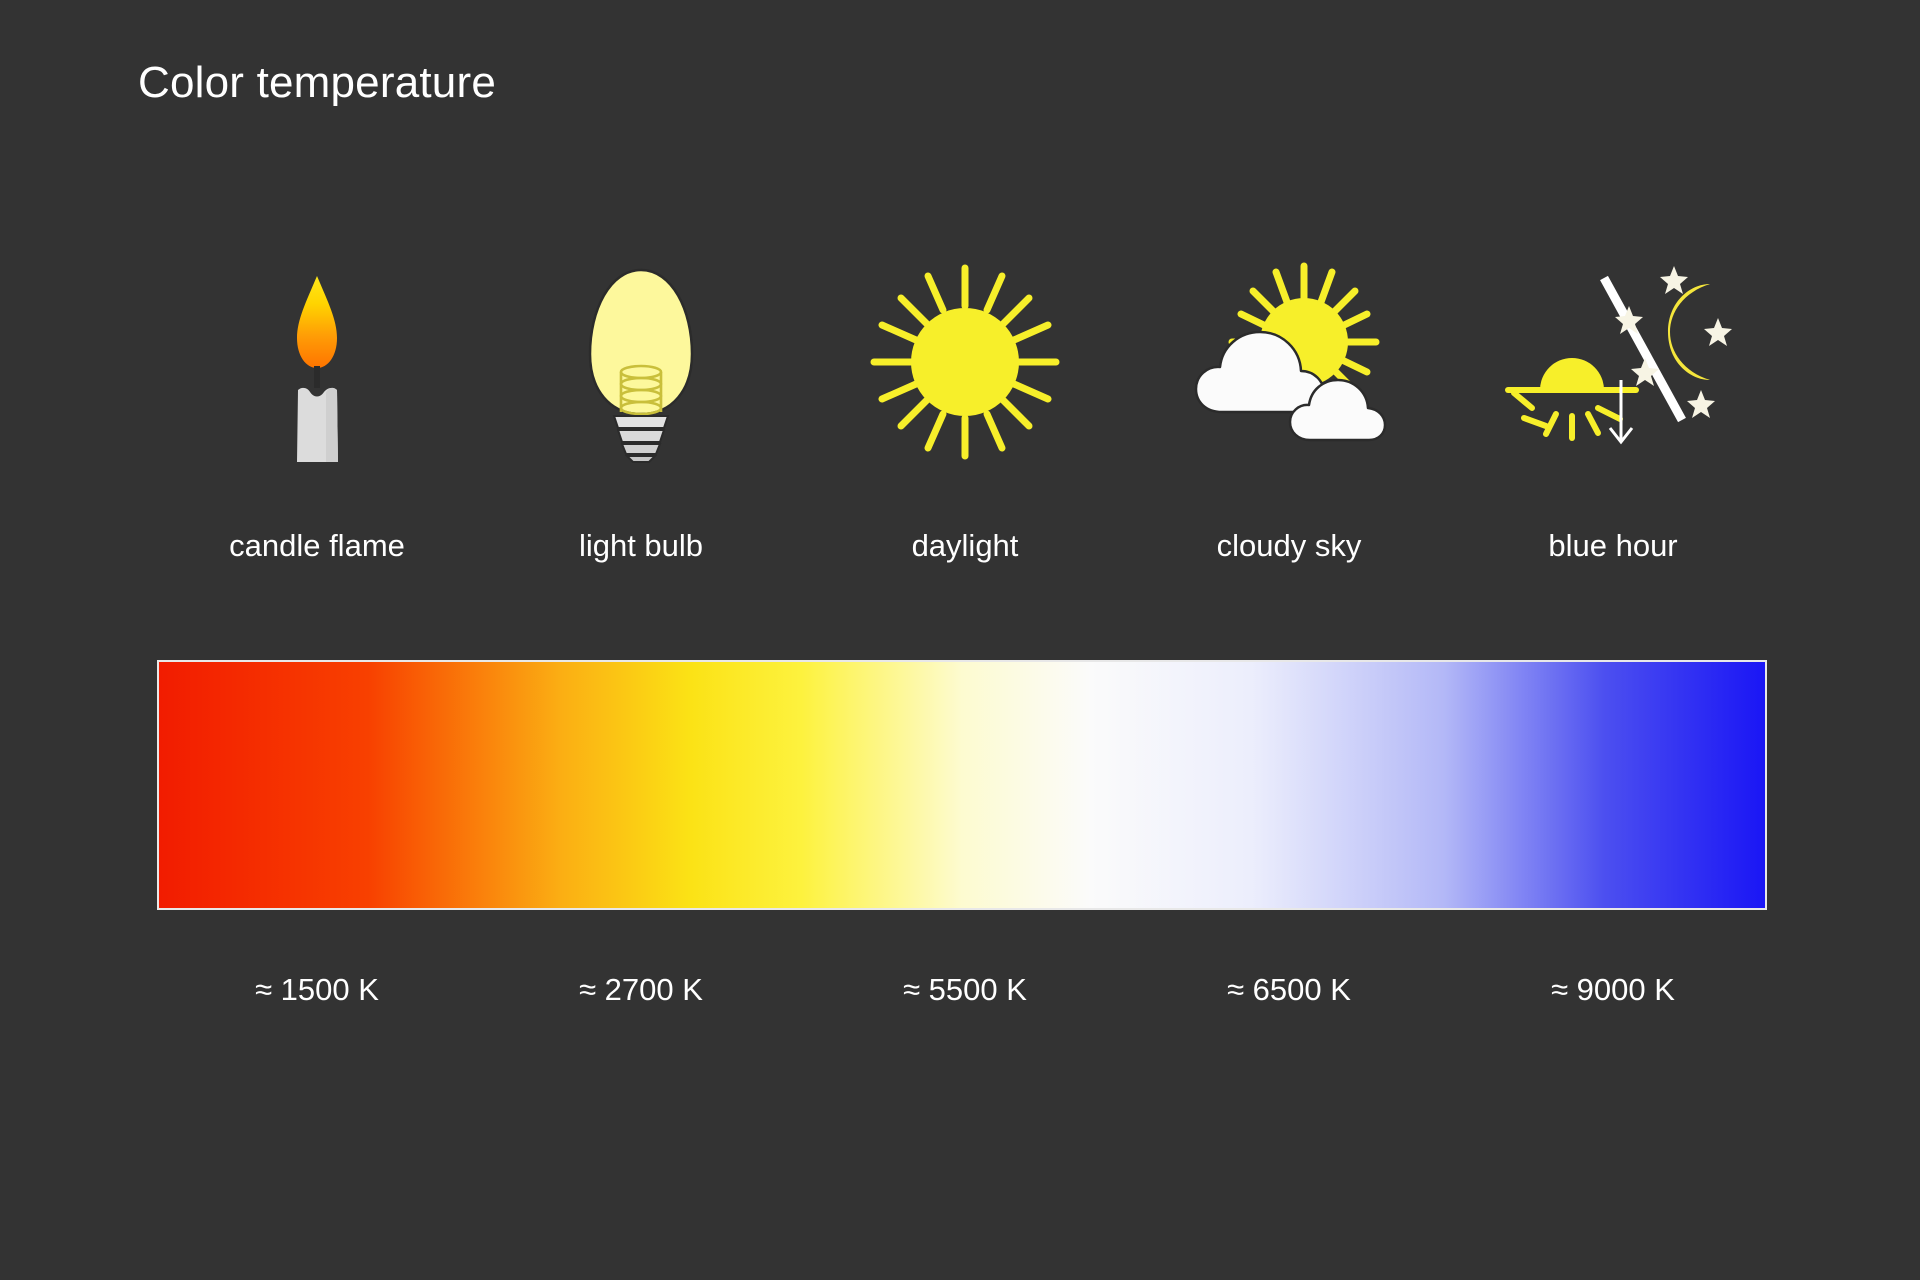 The width and height of the screenshot is (1920, 1280). Describe the element at coordinates (317, 545) in the screenshot. I see `label-candle-flame: candle flame` at that location.